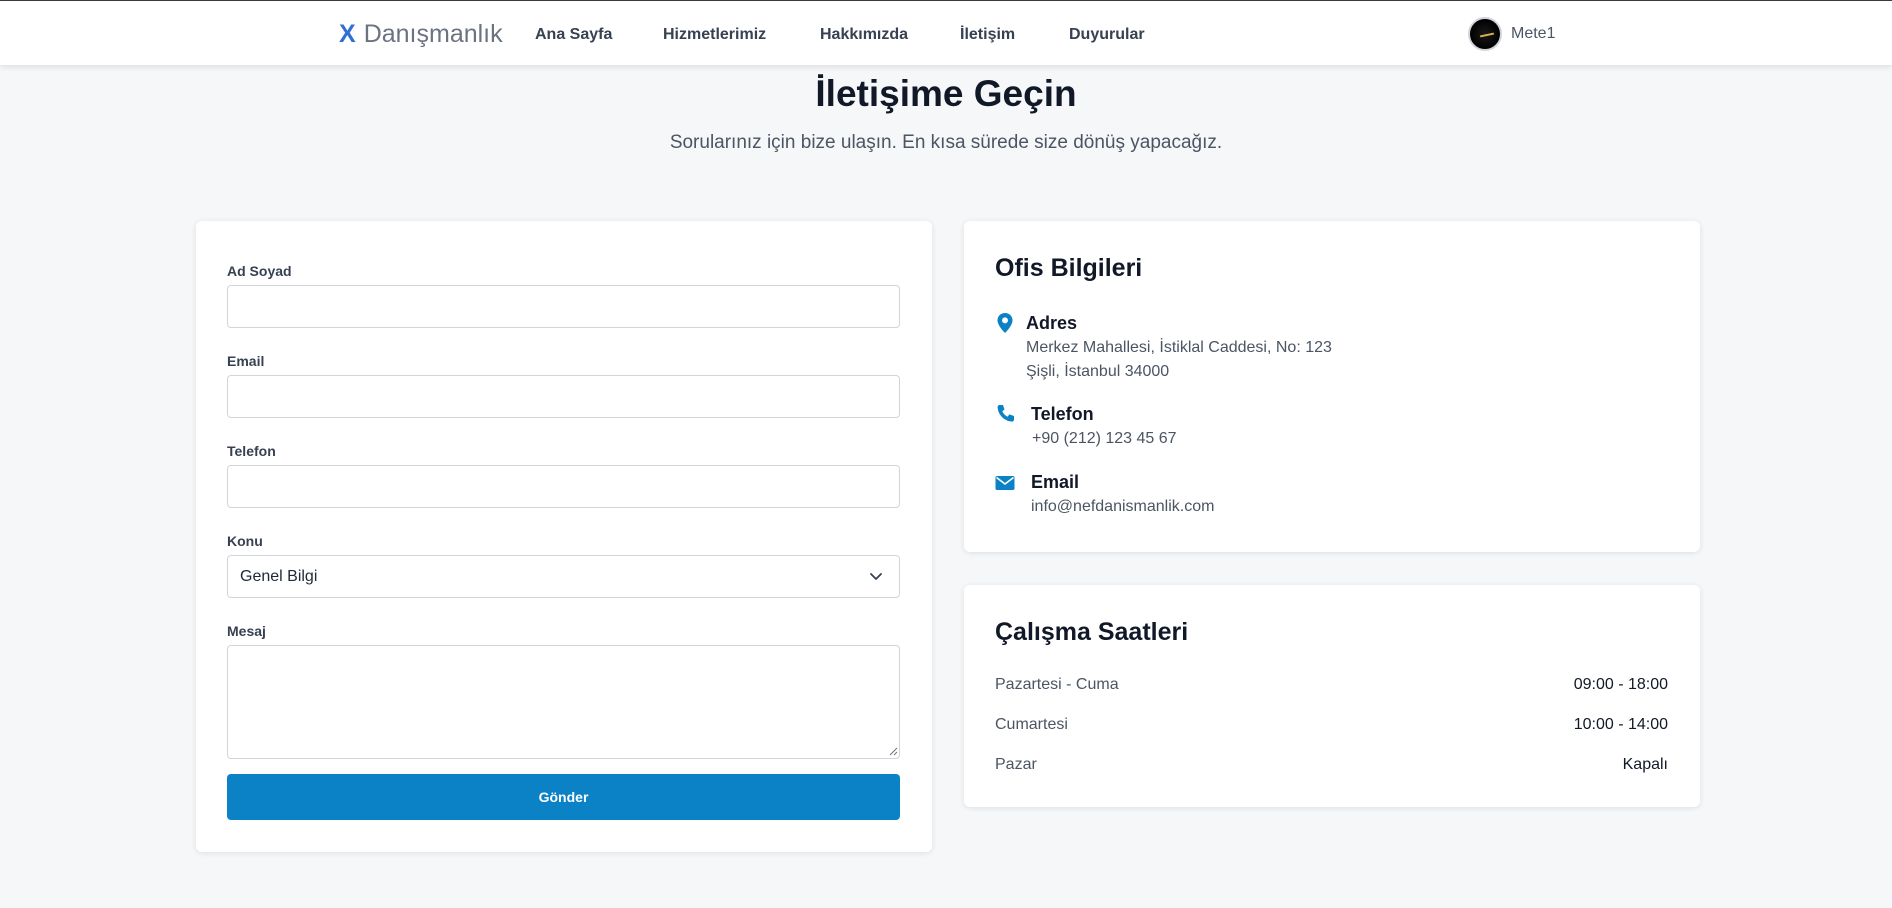  I want to click on hours-time: 10:00 - 14:00, so click(1620, 724).